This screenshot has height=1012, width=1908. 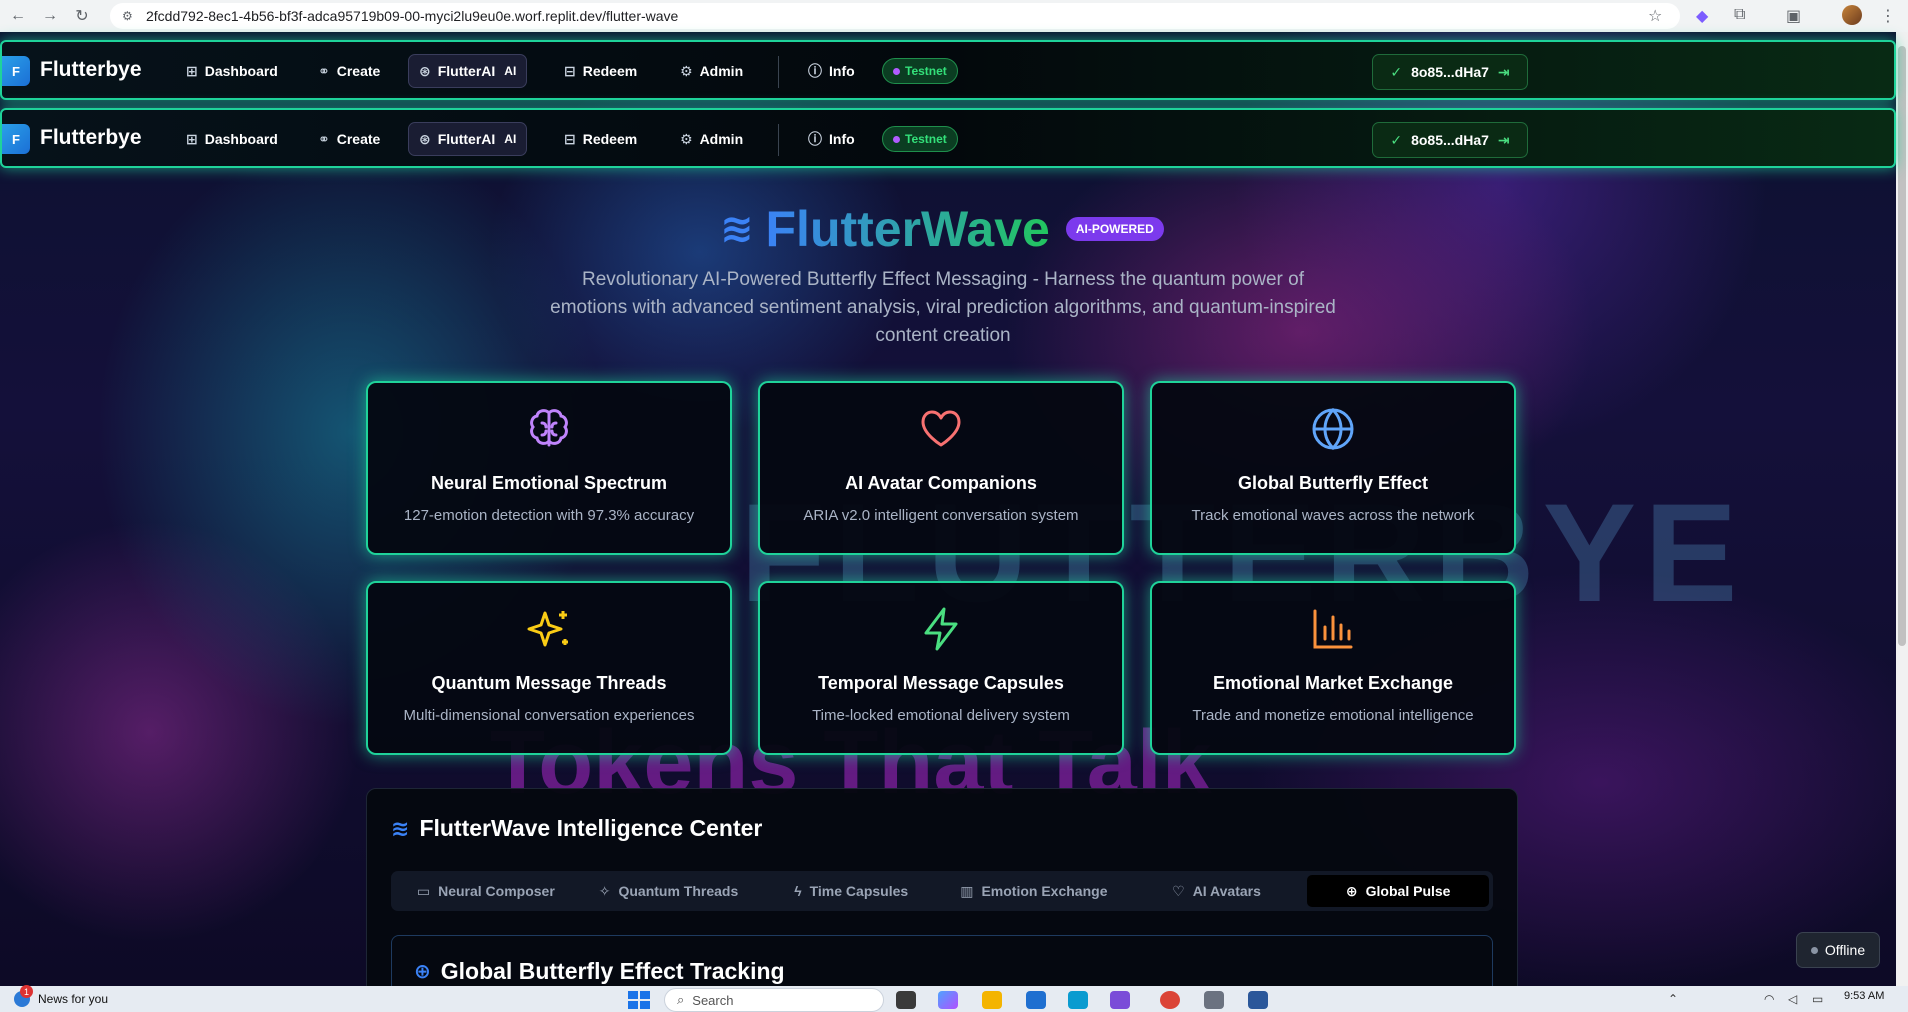 What do you see at coordinates (1034, 891) in the screenshot?
I see `tab-emotion-exchange: ▥ Emotion Exchange` at bounding box center [1034, 891].